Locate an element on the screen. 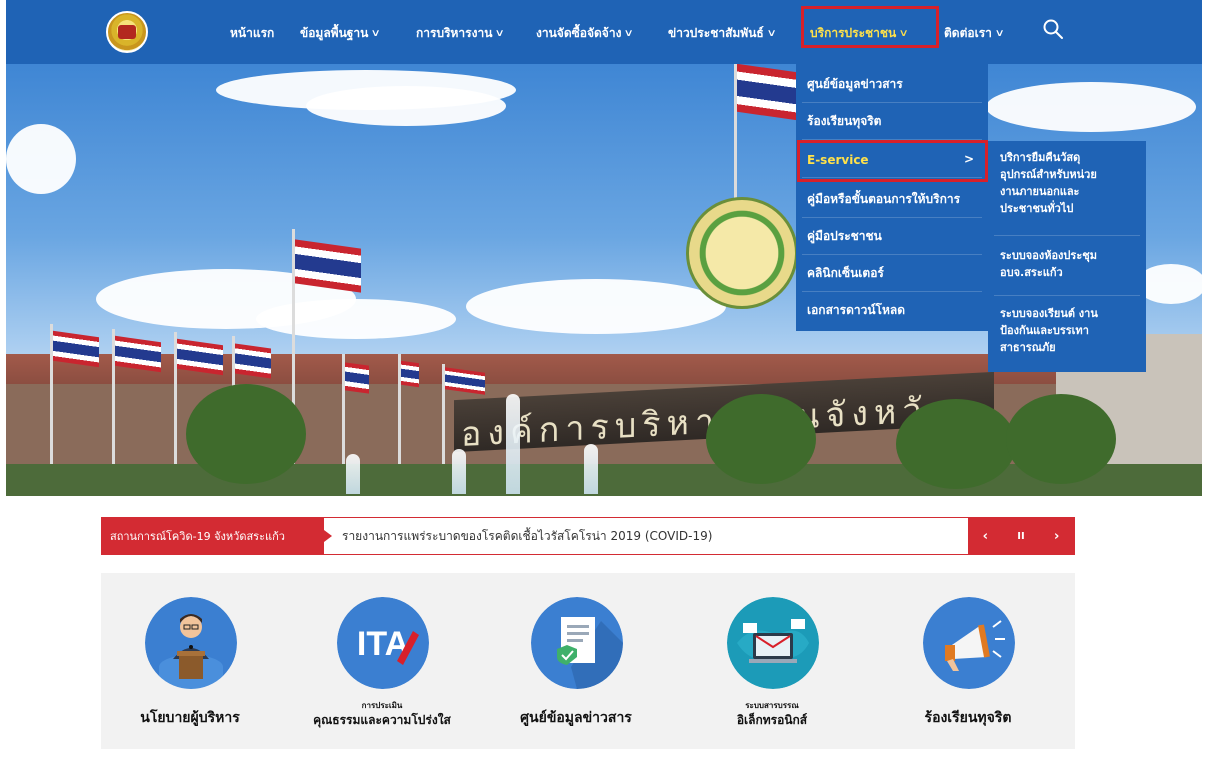 The height and width of the screenshot is (765, 1206). service-executive-policy: นโยบายผู้บริหาร is located at coordinates (190, 667).